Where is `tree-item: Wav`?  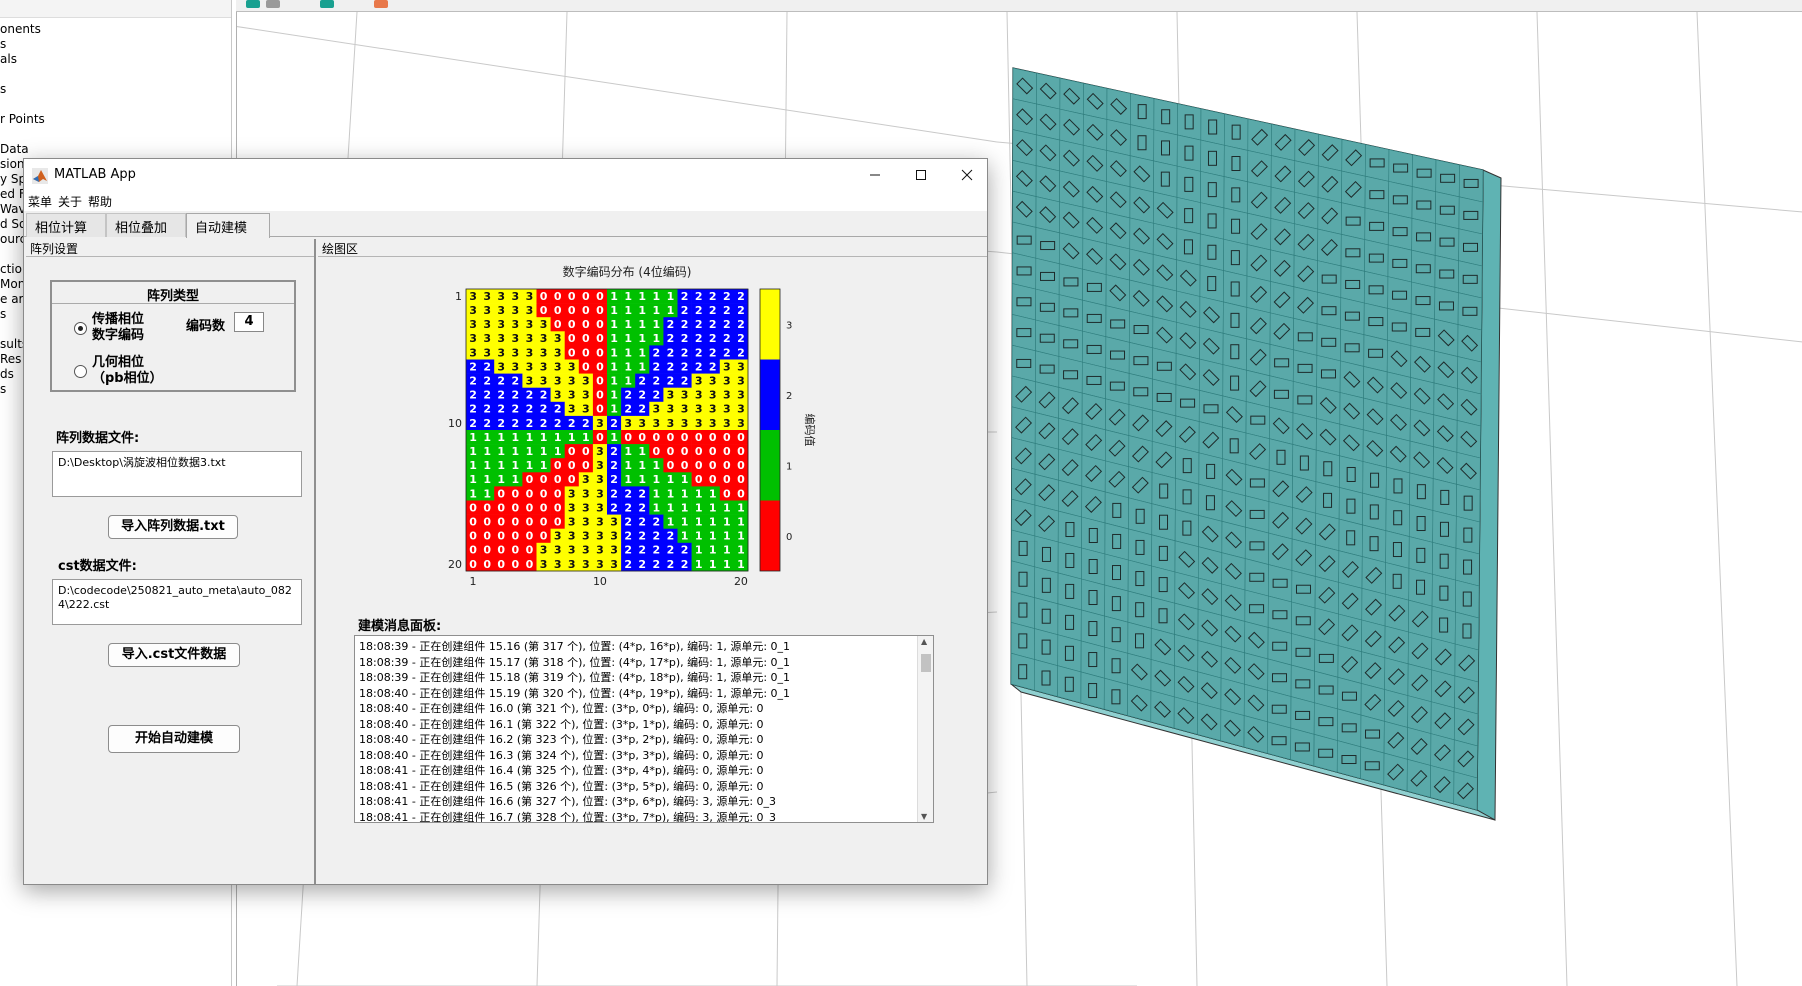 tree-item: Wav is located at coordinates (13, 209).